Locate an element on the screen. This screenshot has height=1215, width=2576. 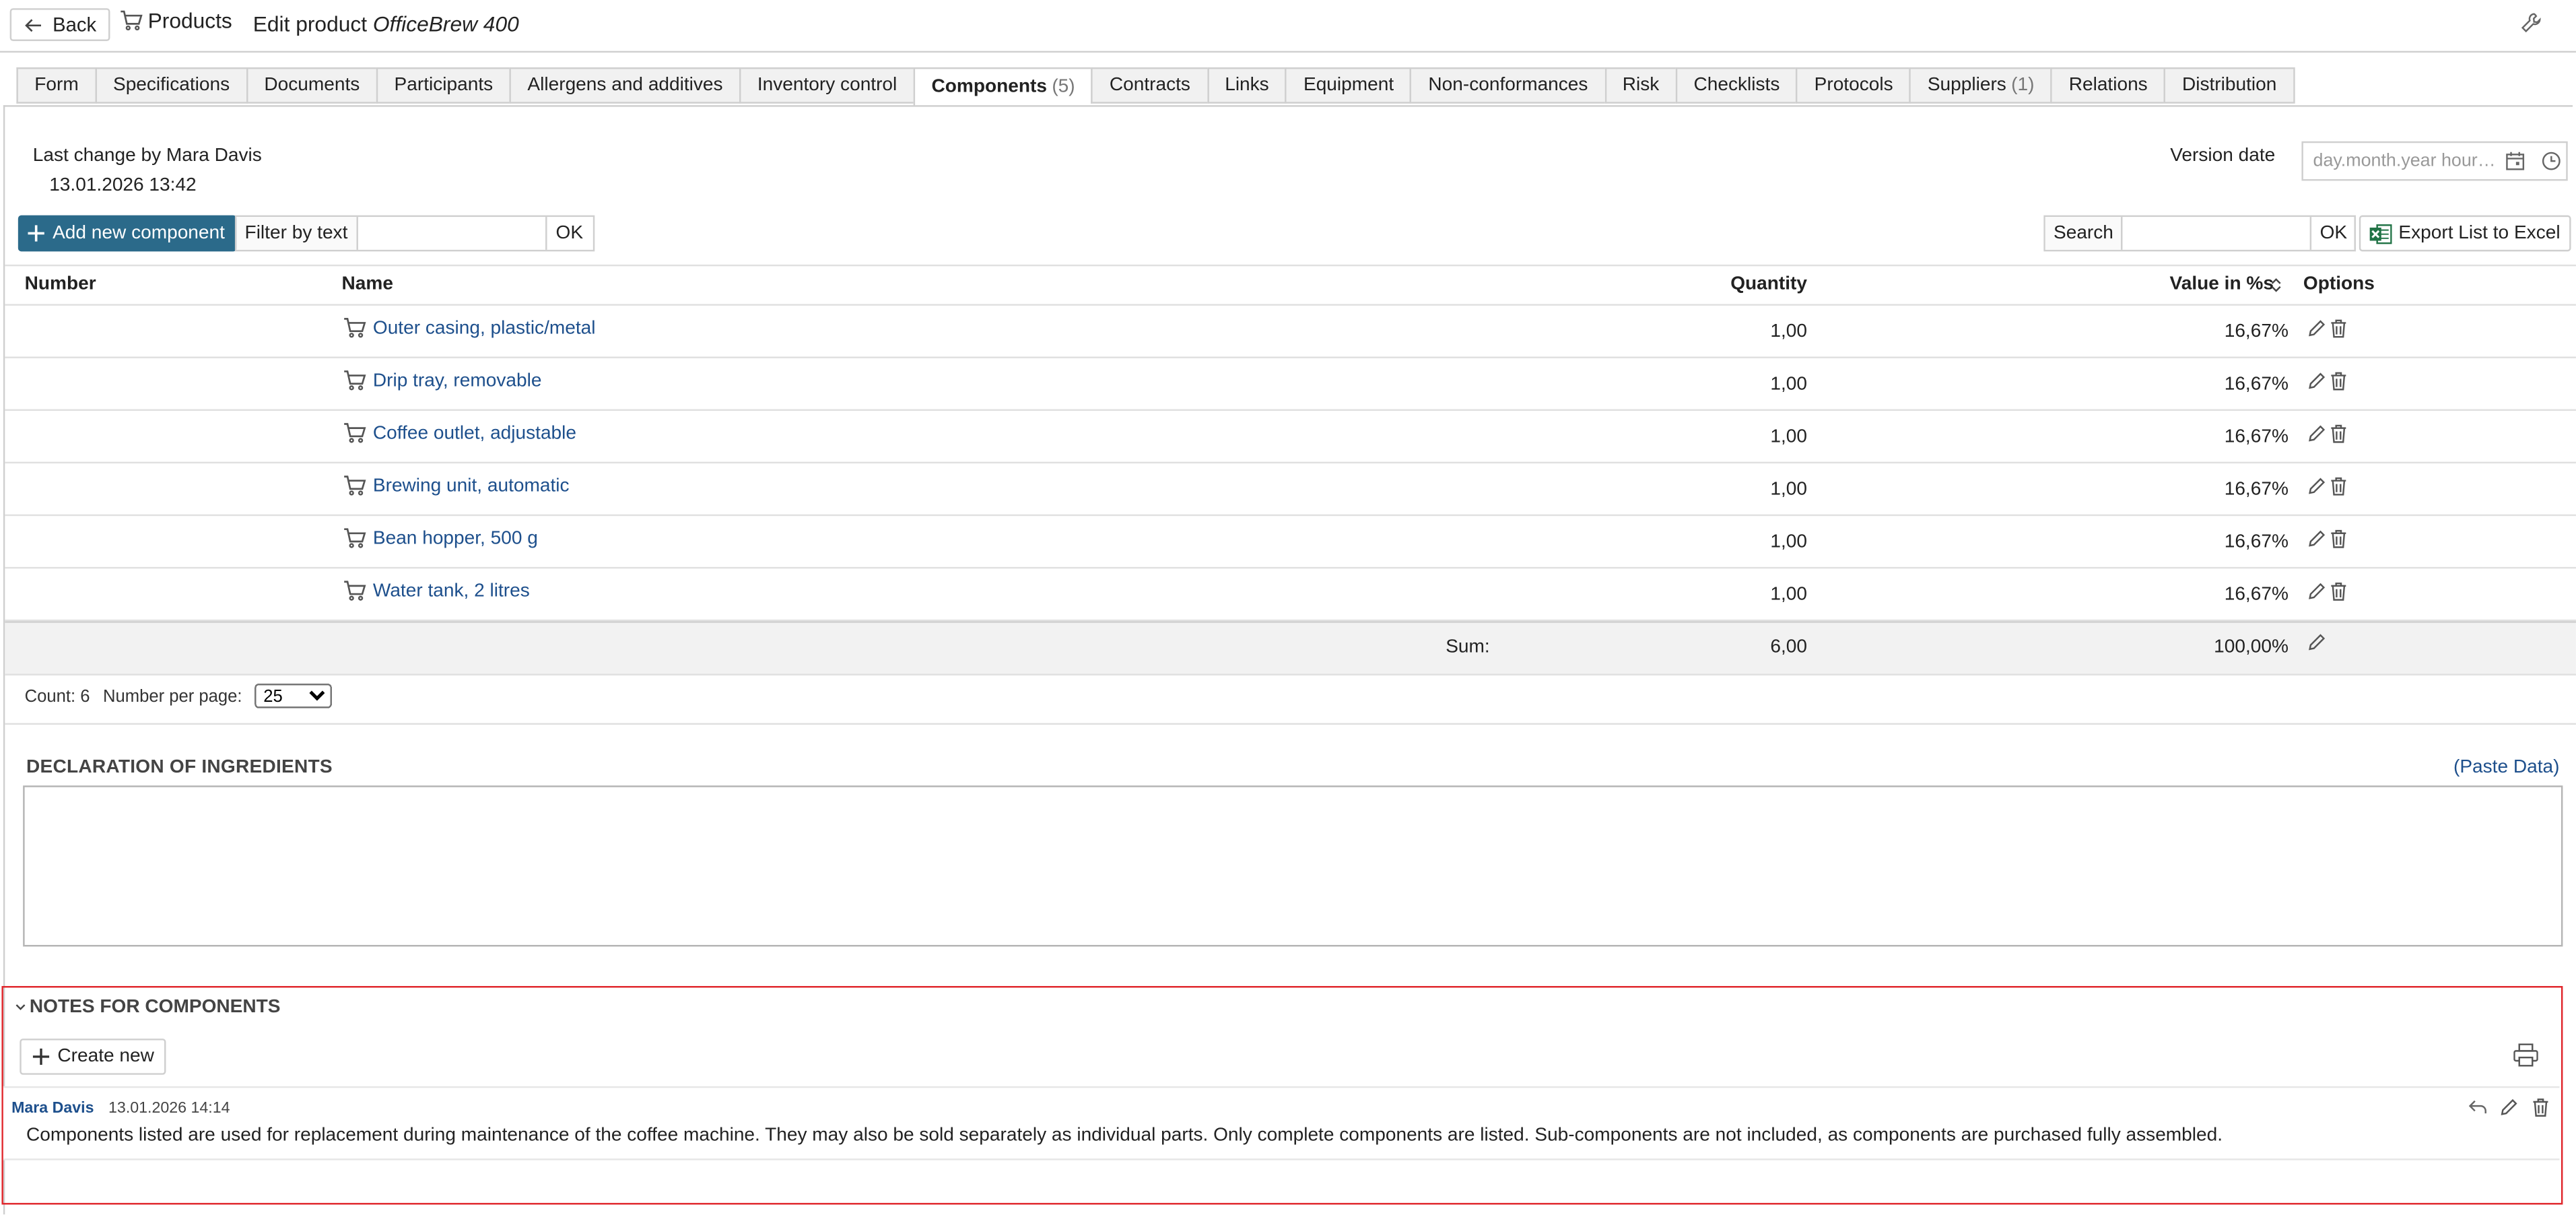
create-note-label: Create new is located at coordinates (105, 1057).